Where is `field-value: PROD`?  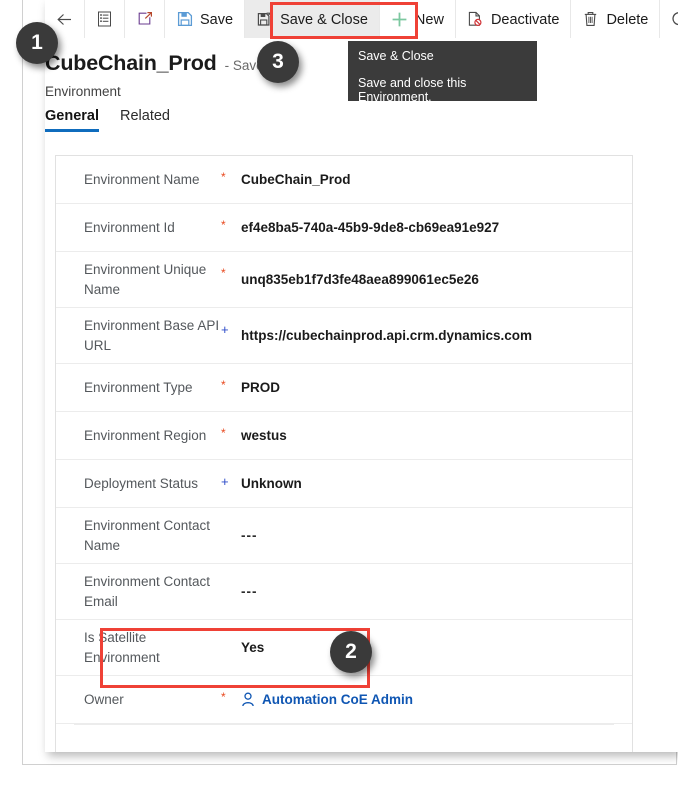 field-value: PROD is located at coordinates (261, 387).